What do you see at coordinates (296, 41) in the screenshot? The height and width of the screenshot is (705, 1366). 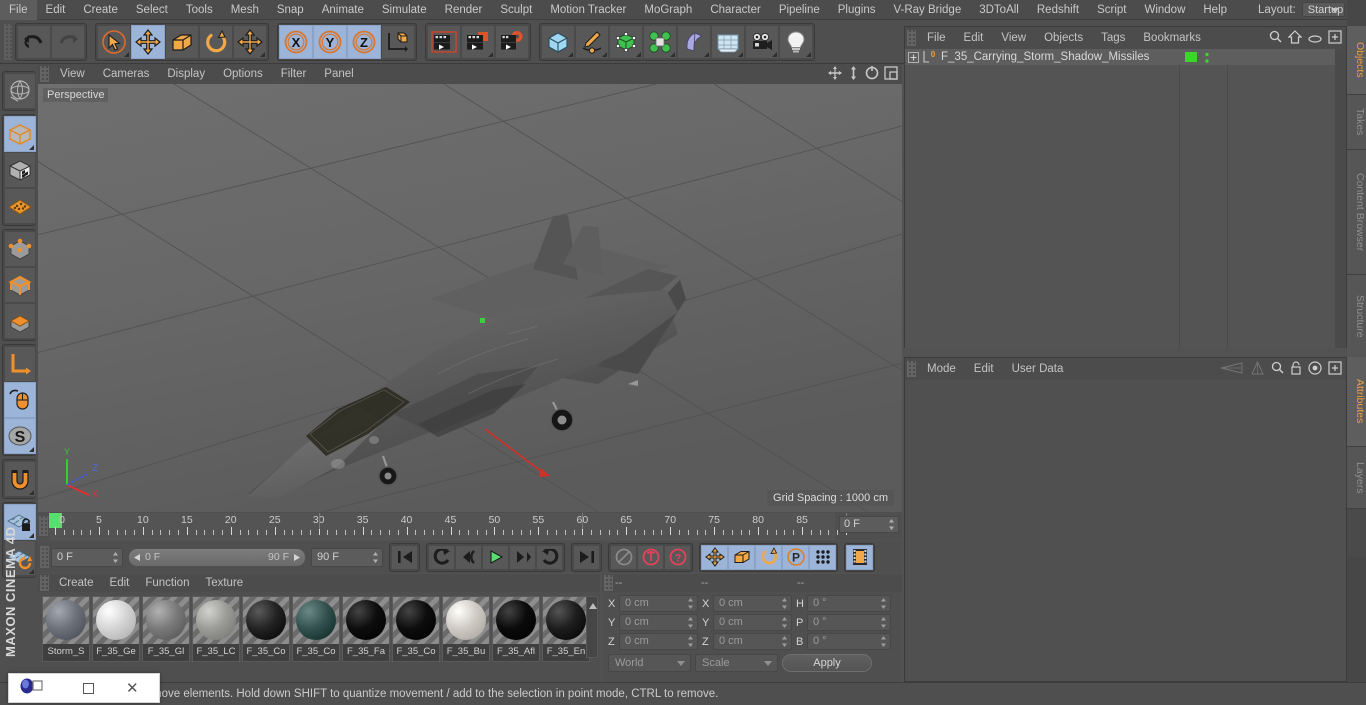 I see `lock-x-axis-button: X` at bounding box center [296, 41].